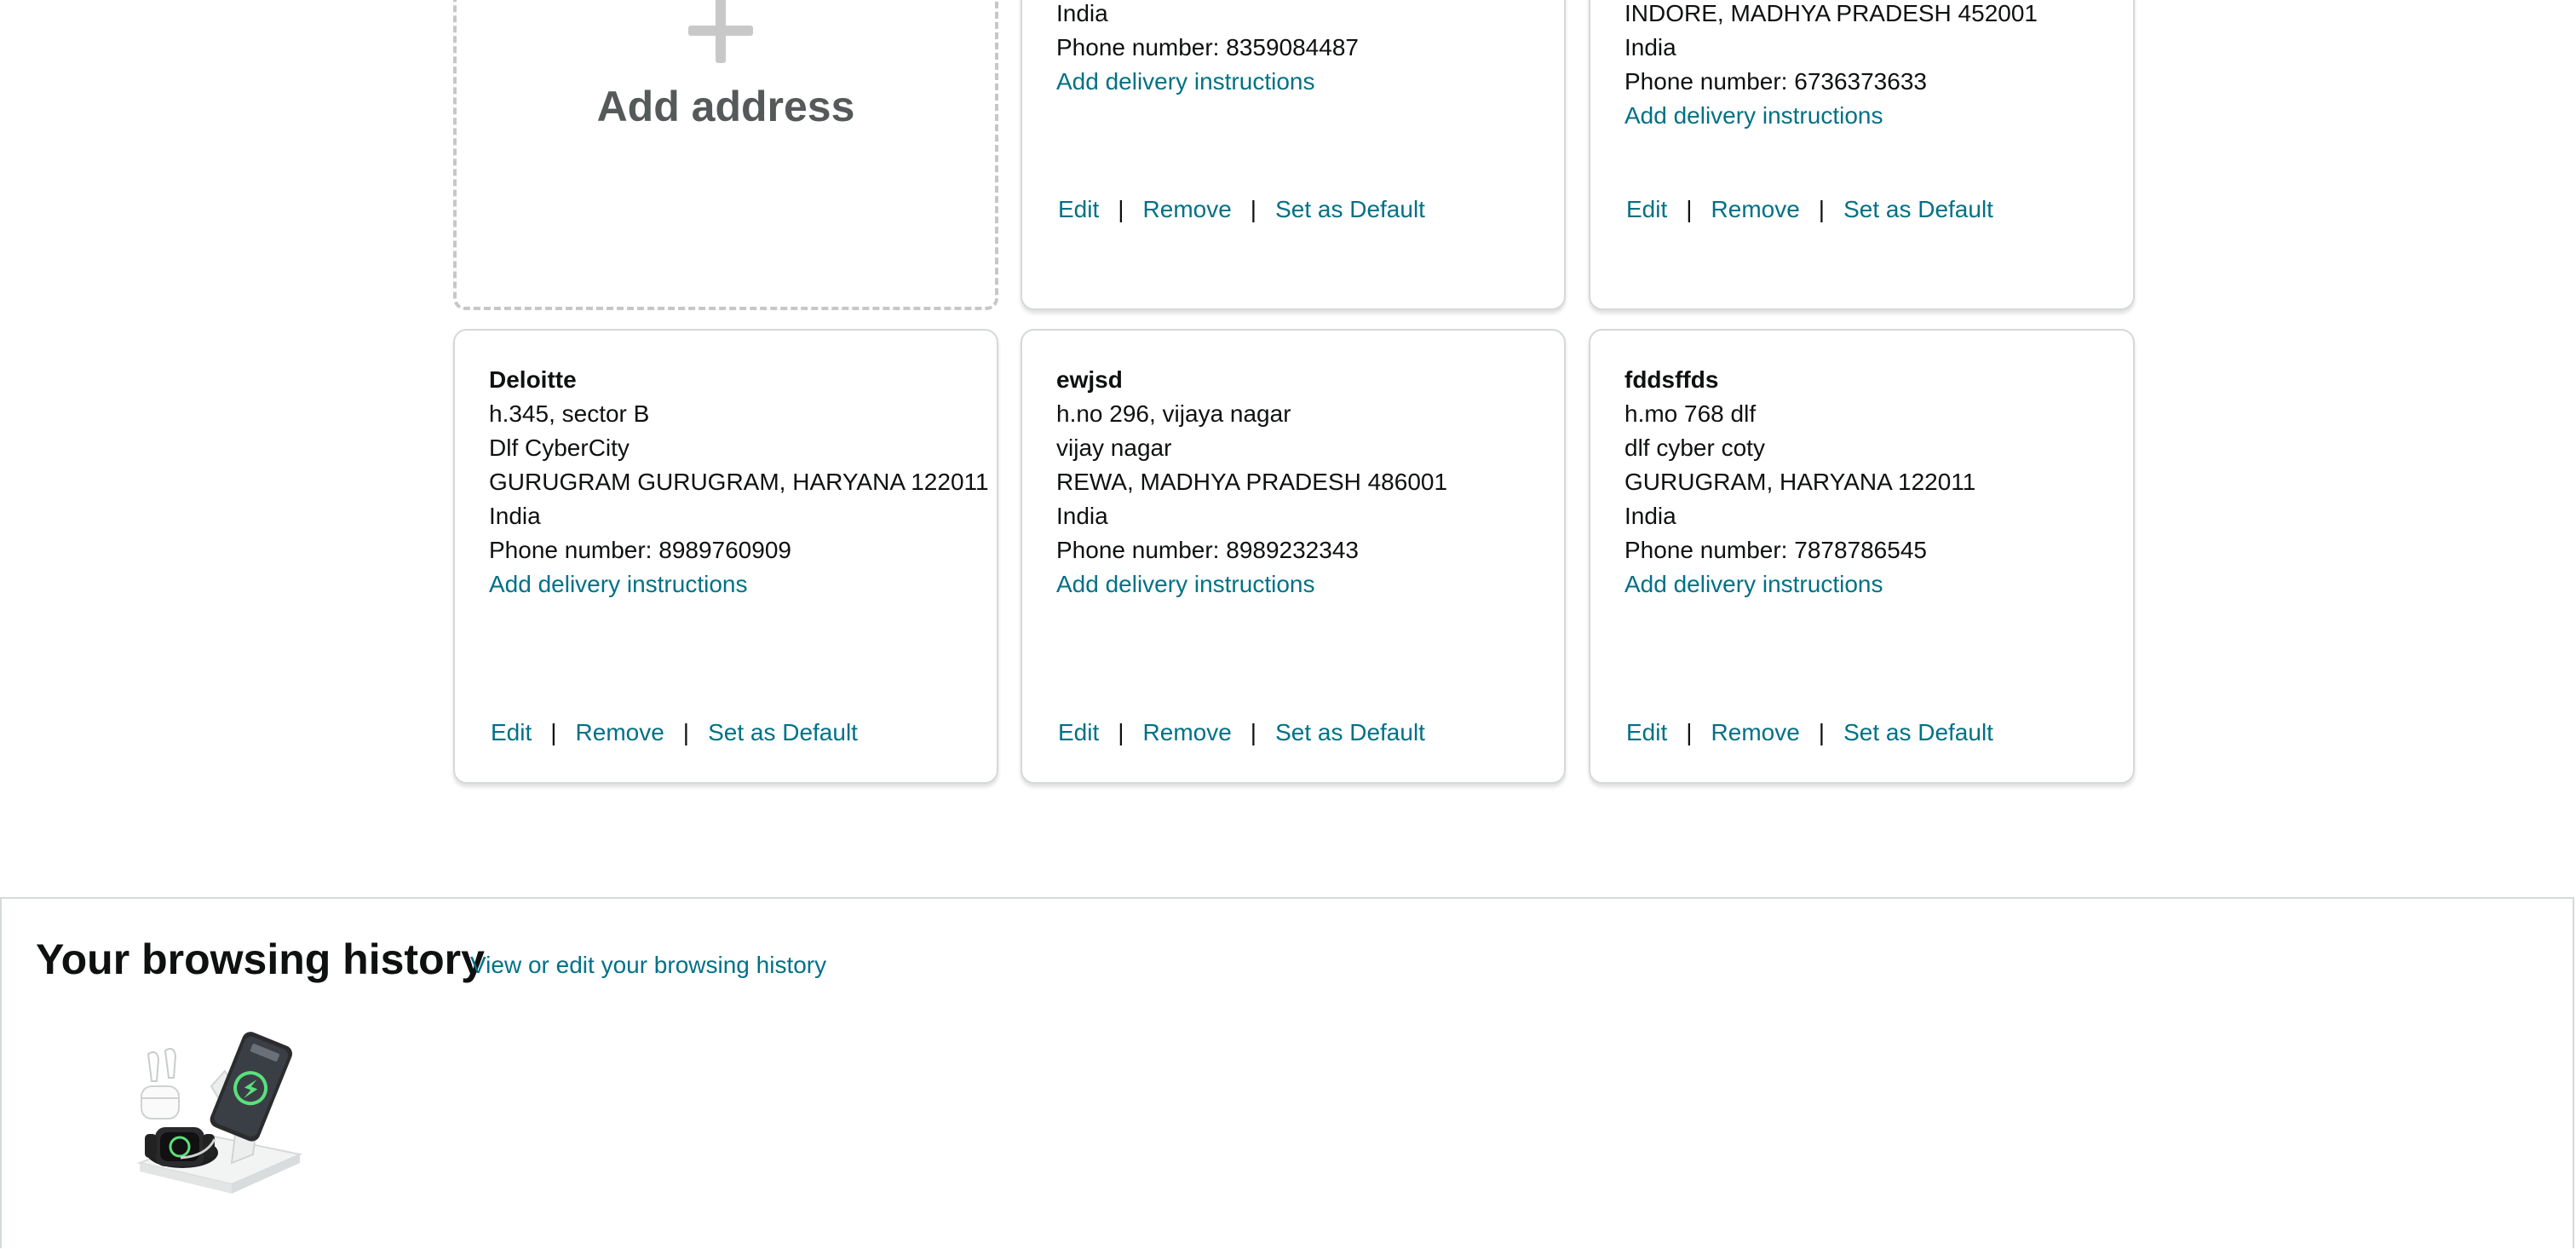 This screenshot has width=2576, height=1249. Describe the element at coordinates (1691, 413) in the screenshot. I see `address-line-1: h.mo 768 dlf` at that location.